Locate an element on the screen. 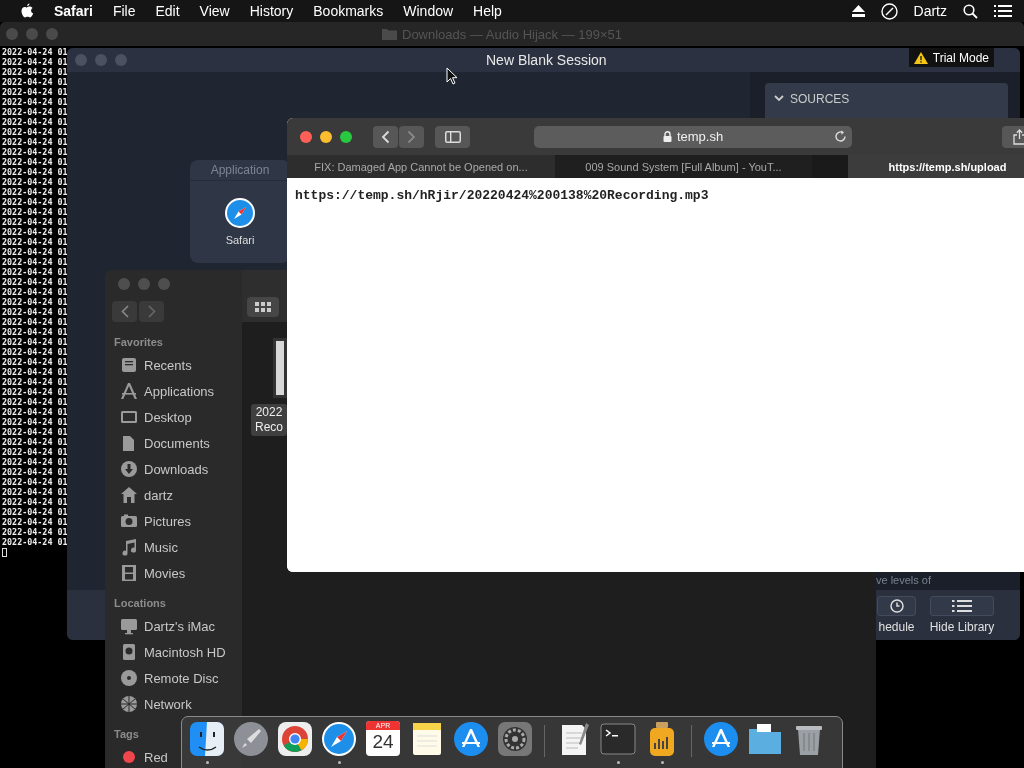  user-name: Dartz is located at coordinates (930, 11).